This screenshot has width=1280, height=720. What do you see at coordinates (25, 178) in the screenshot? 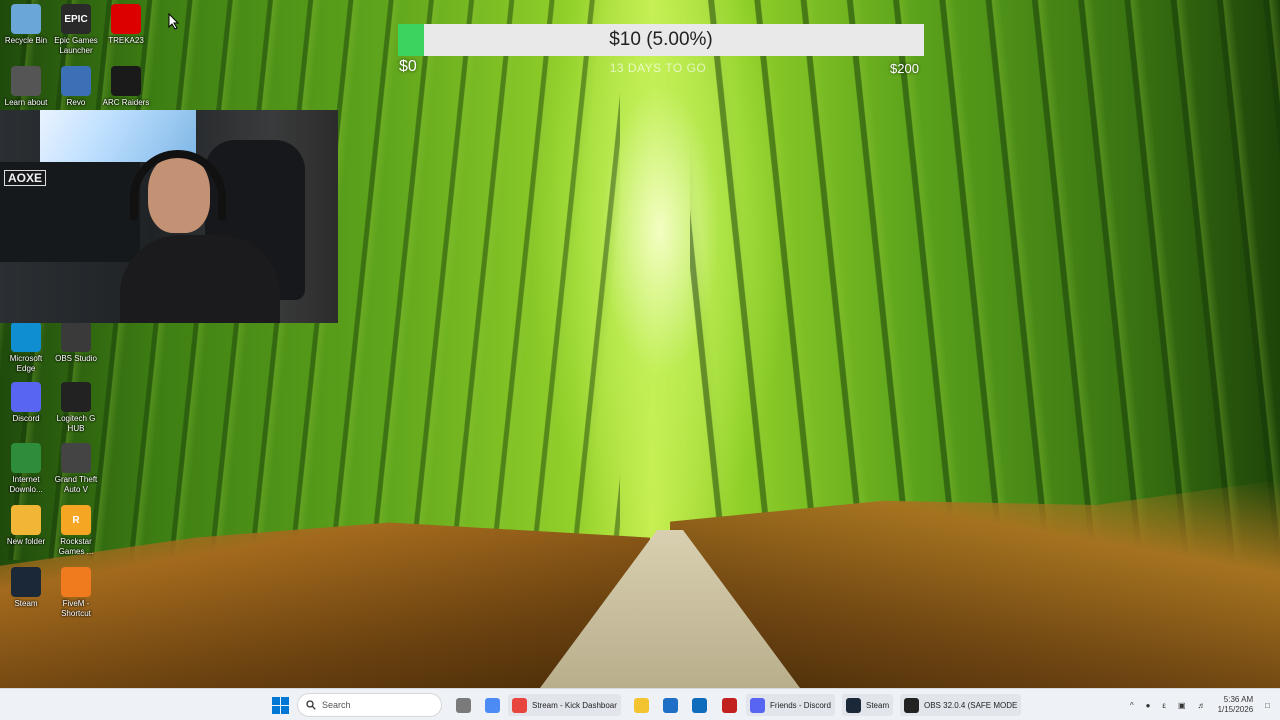
I see `webcam-monitor-logo: AOXE` at bounding box center [25, 178].